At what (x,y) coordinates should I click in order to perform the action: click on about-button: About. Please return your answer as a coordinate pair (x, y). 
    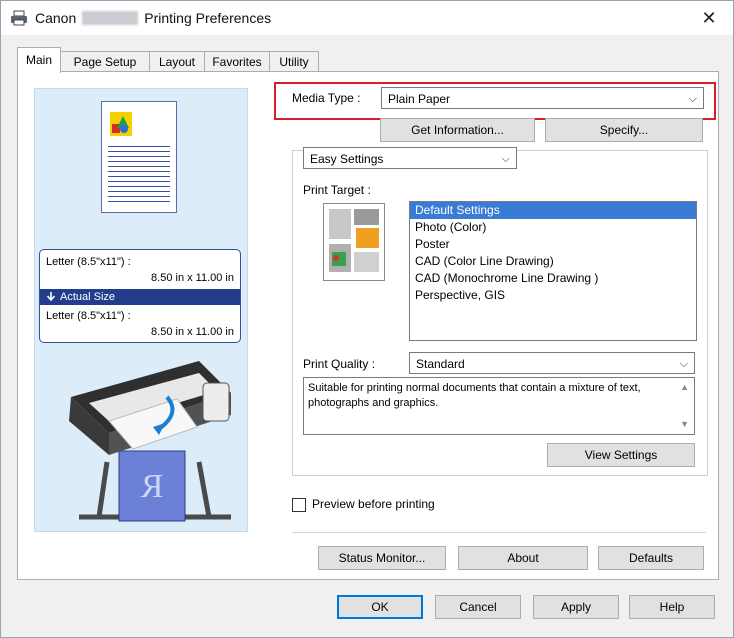
    Looking at the image, I should click on (523, 558).